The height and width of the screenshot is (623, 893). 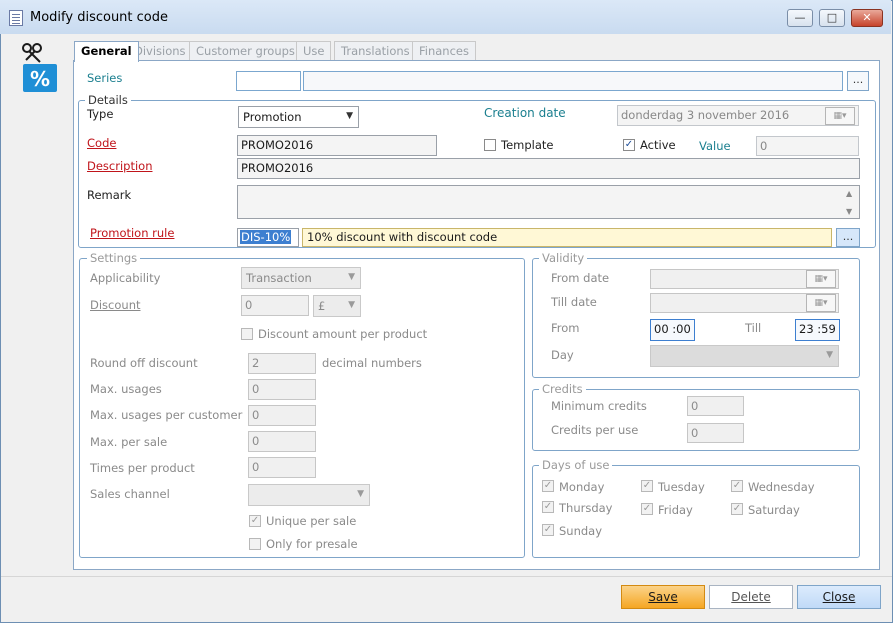 I want to click on tuesday-label: Tuesday, so click(x=681, y=487).